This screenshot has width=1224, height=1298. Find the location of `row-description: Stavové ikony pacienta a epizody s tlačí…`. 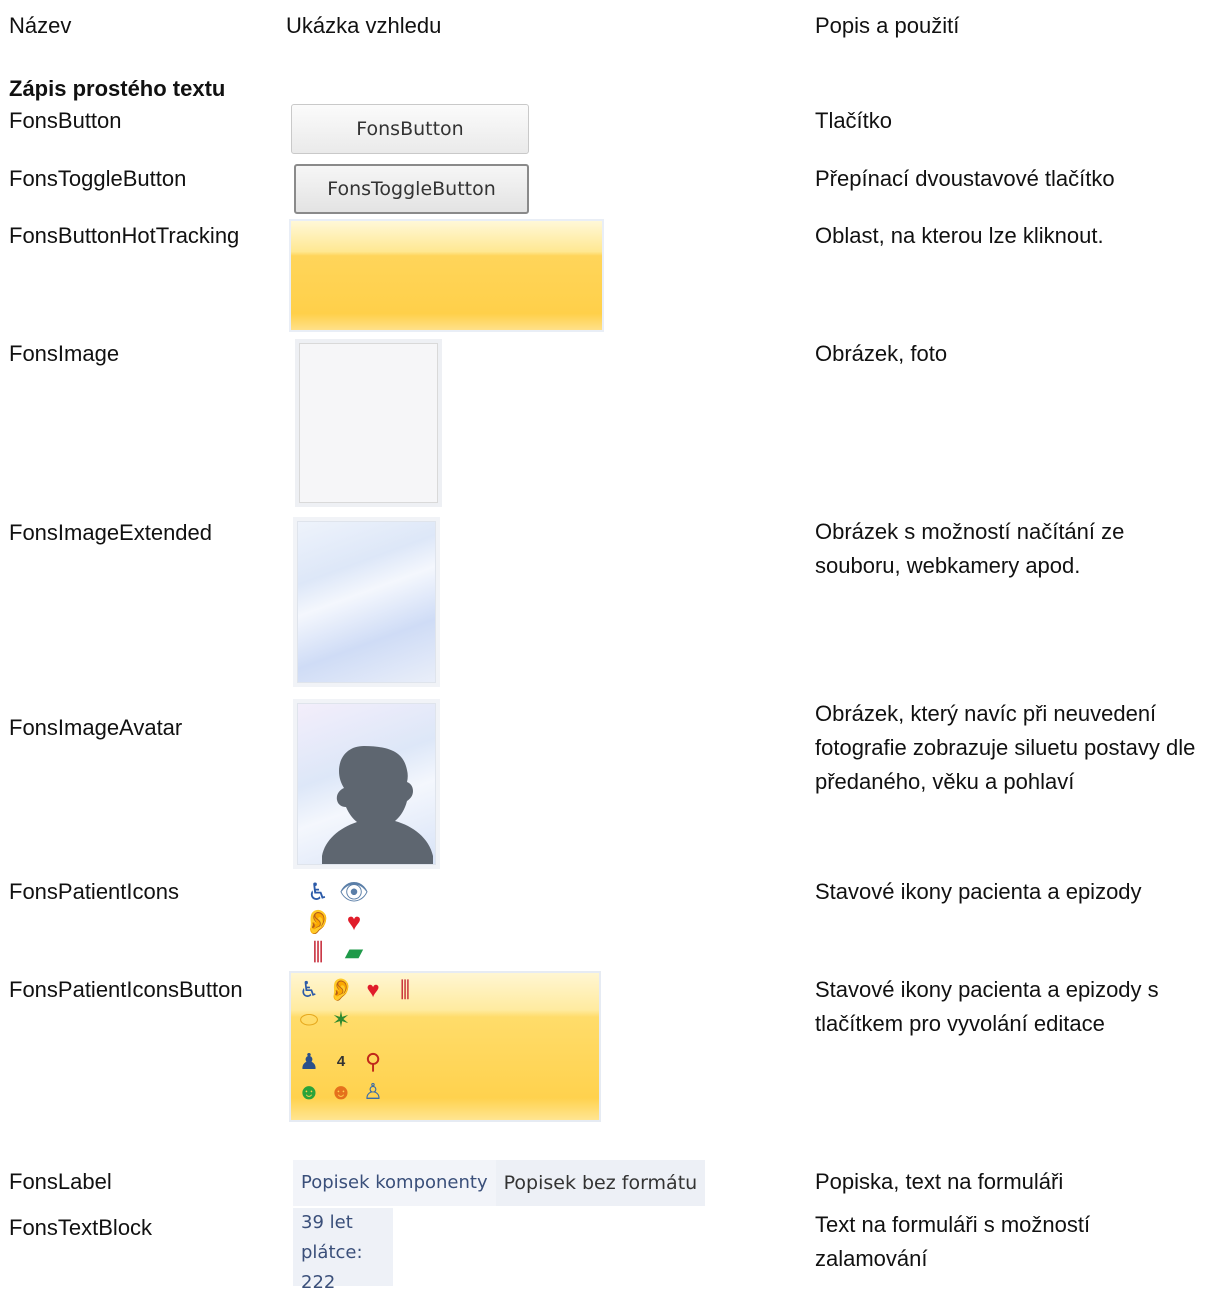

row-description: Stavové ikony pacienta a epizody s tlačí… is located at coordinates (987, 1006).